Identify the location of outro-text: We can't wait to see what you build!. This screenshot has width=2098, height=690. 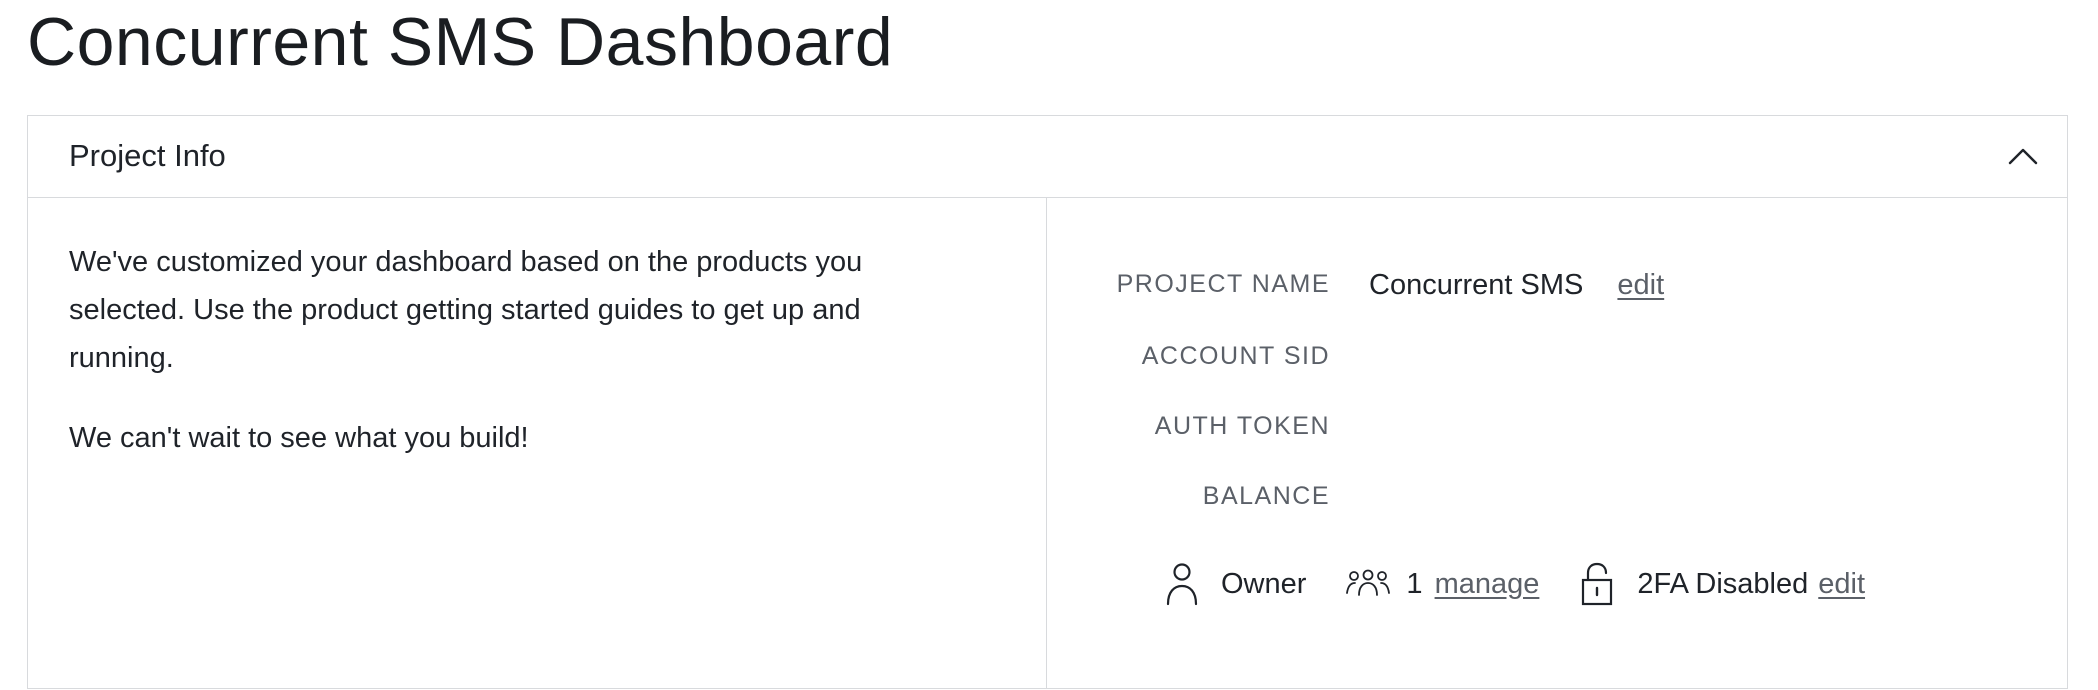
(299, 438).